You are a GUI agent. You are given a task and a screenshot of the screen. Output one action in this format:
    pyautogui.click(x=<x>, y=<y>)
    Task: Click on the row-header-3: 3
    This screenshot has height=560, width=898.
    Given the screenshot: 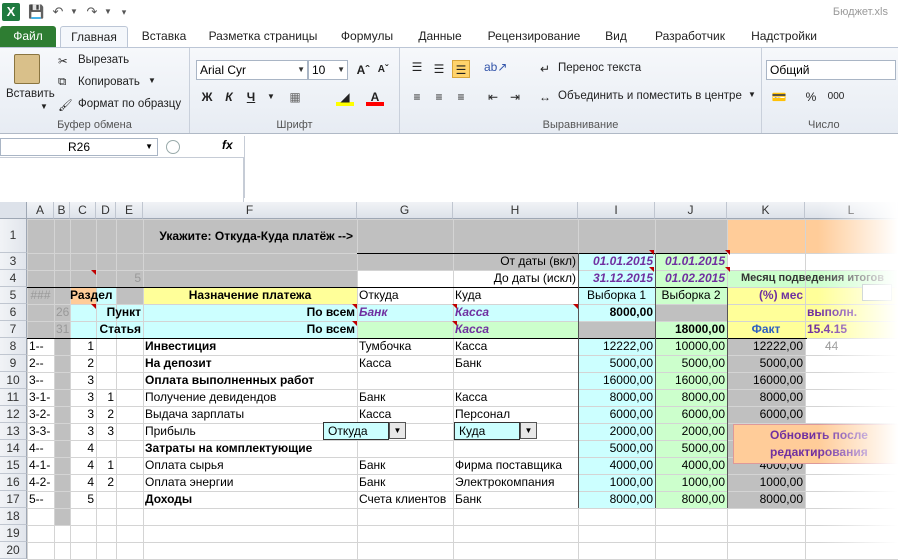 What is the action you would take?
    pyautogui.click(x=13, y=261)
    